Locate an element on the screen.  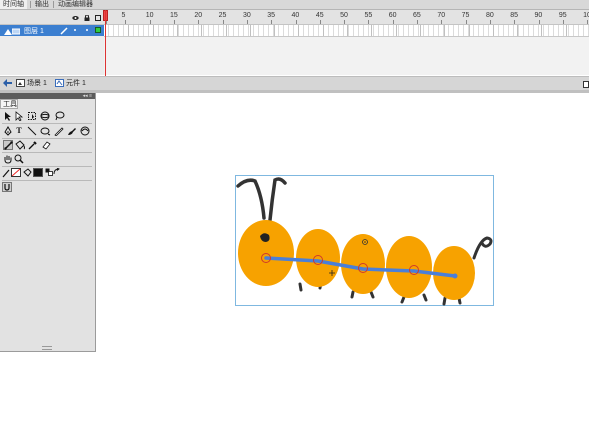
tail is located at coordinates (482, 248).